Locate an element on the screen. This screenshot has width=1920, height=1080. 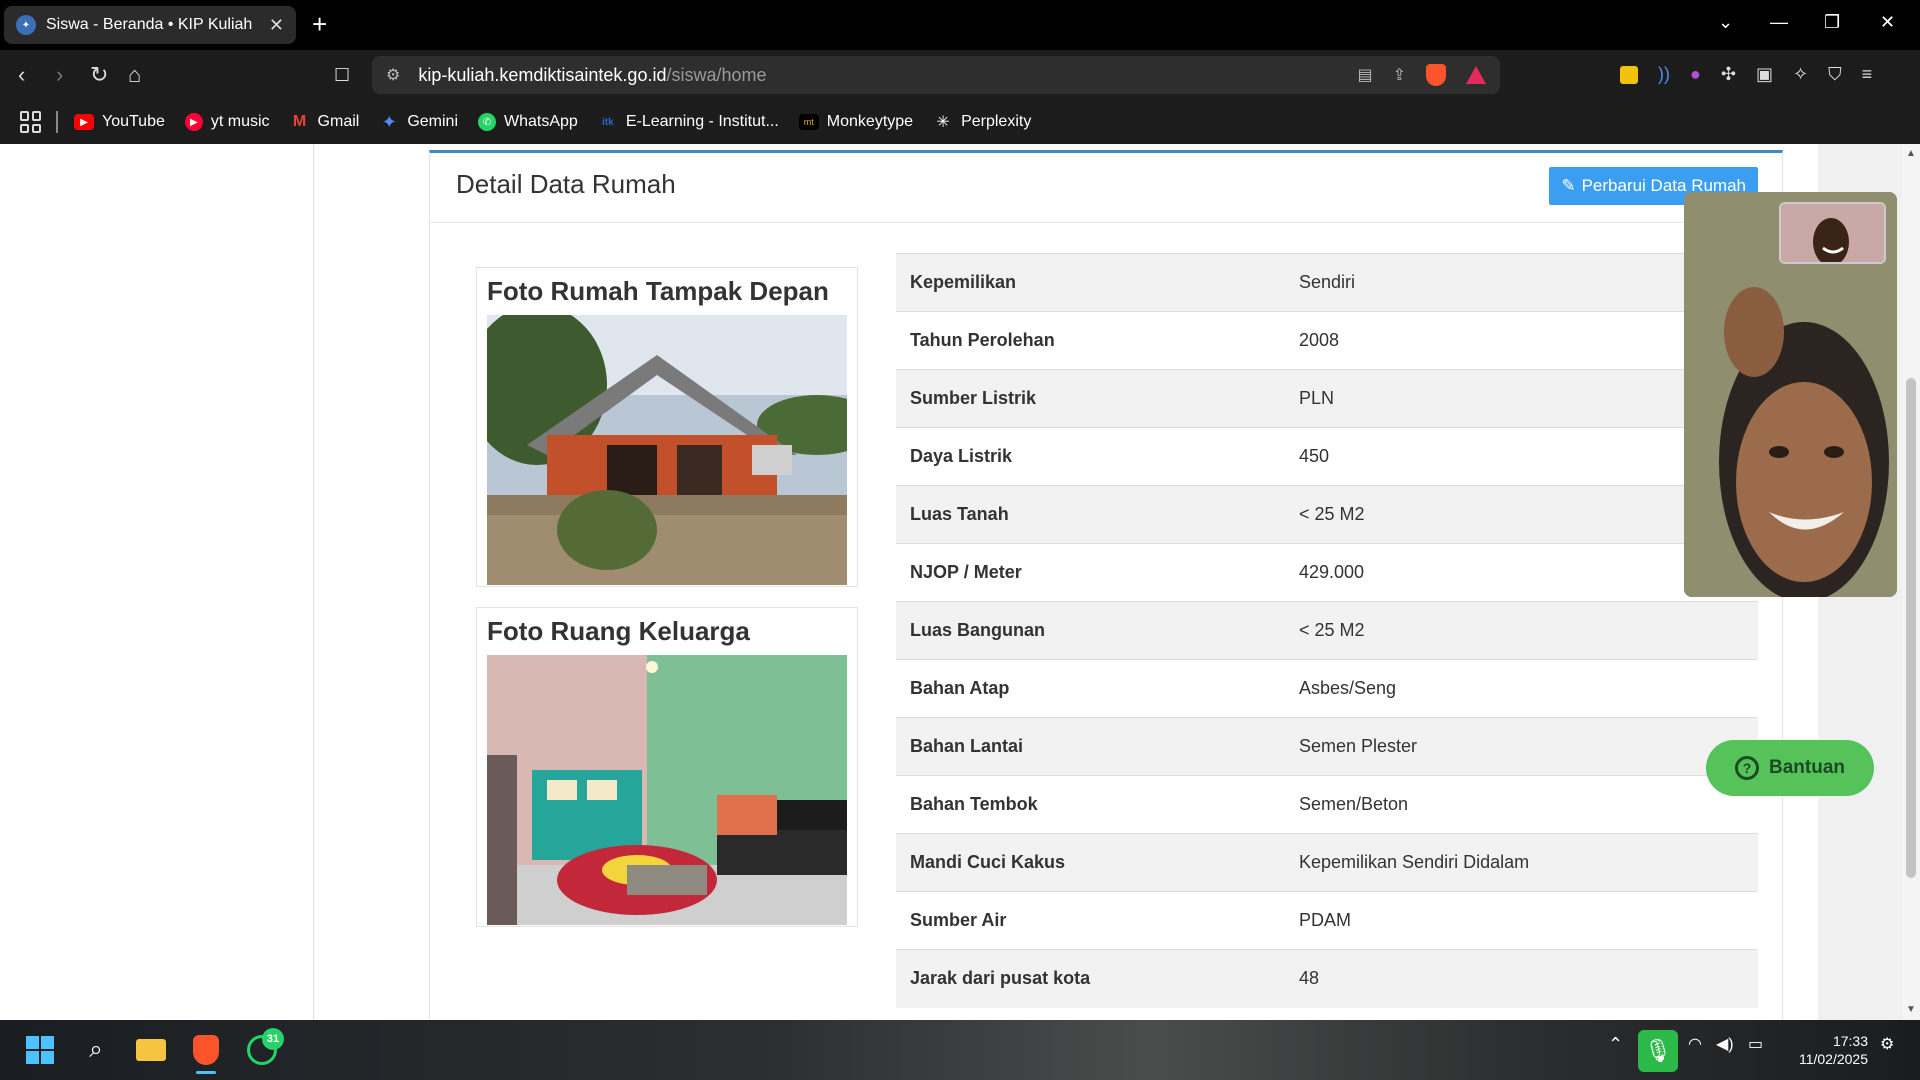
family-room-illustration is located at coordinates (667, 790).